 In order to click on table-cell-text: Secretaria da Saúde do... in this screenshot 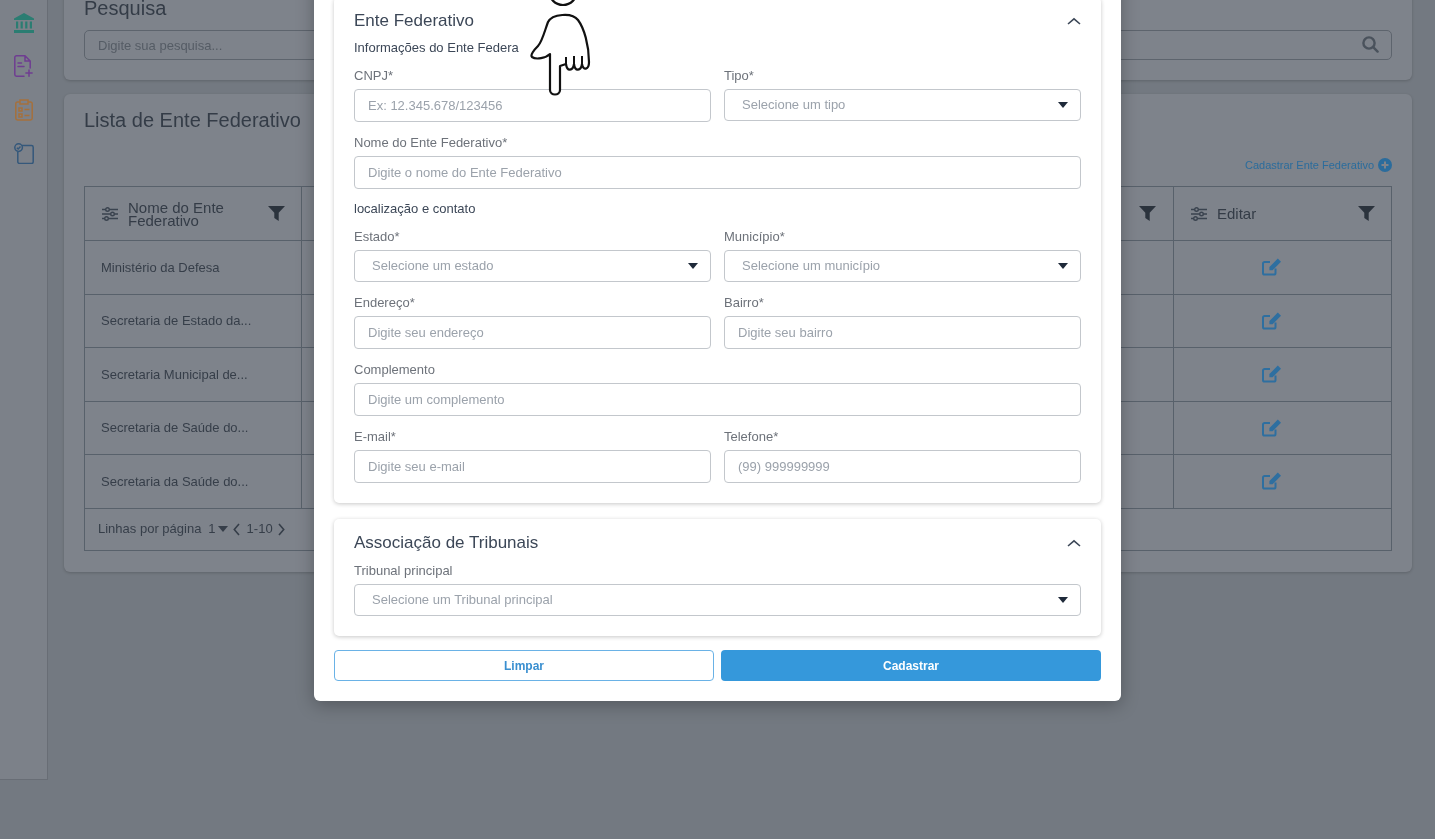, I will do `click(175, 481)`.